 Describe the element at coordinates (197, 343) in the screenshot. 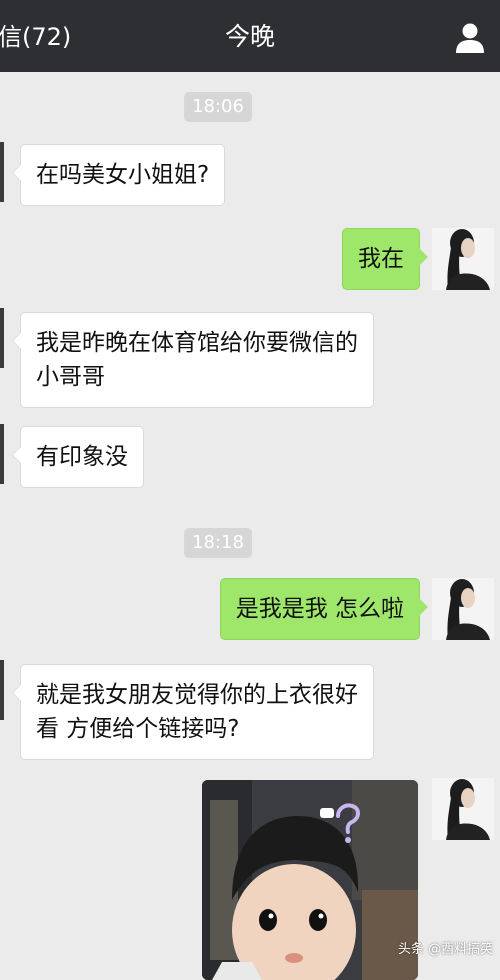

I see `message-text: 我是昨晚在体育馆给你要微信的` at that location.